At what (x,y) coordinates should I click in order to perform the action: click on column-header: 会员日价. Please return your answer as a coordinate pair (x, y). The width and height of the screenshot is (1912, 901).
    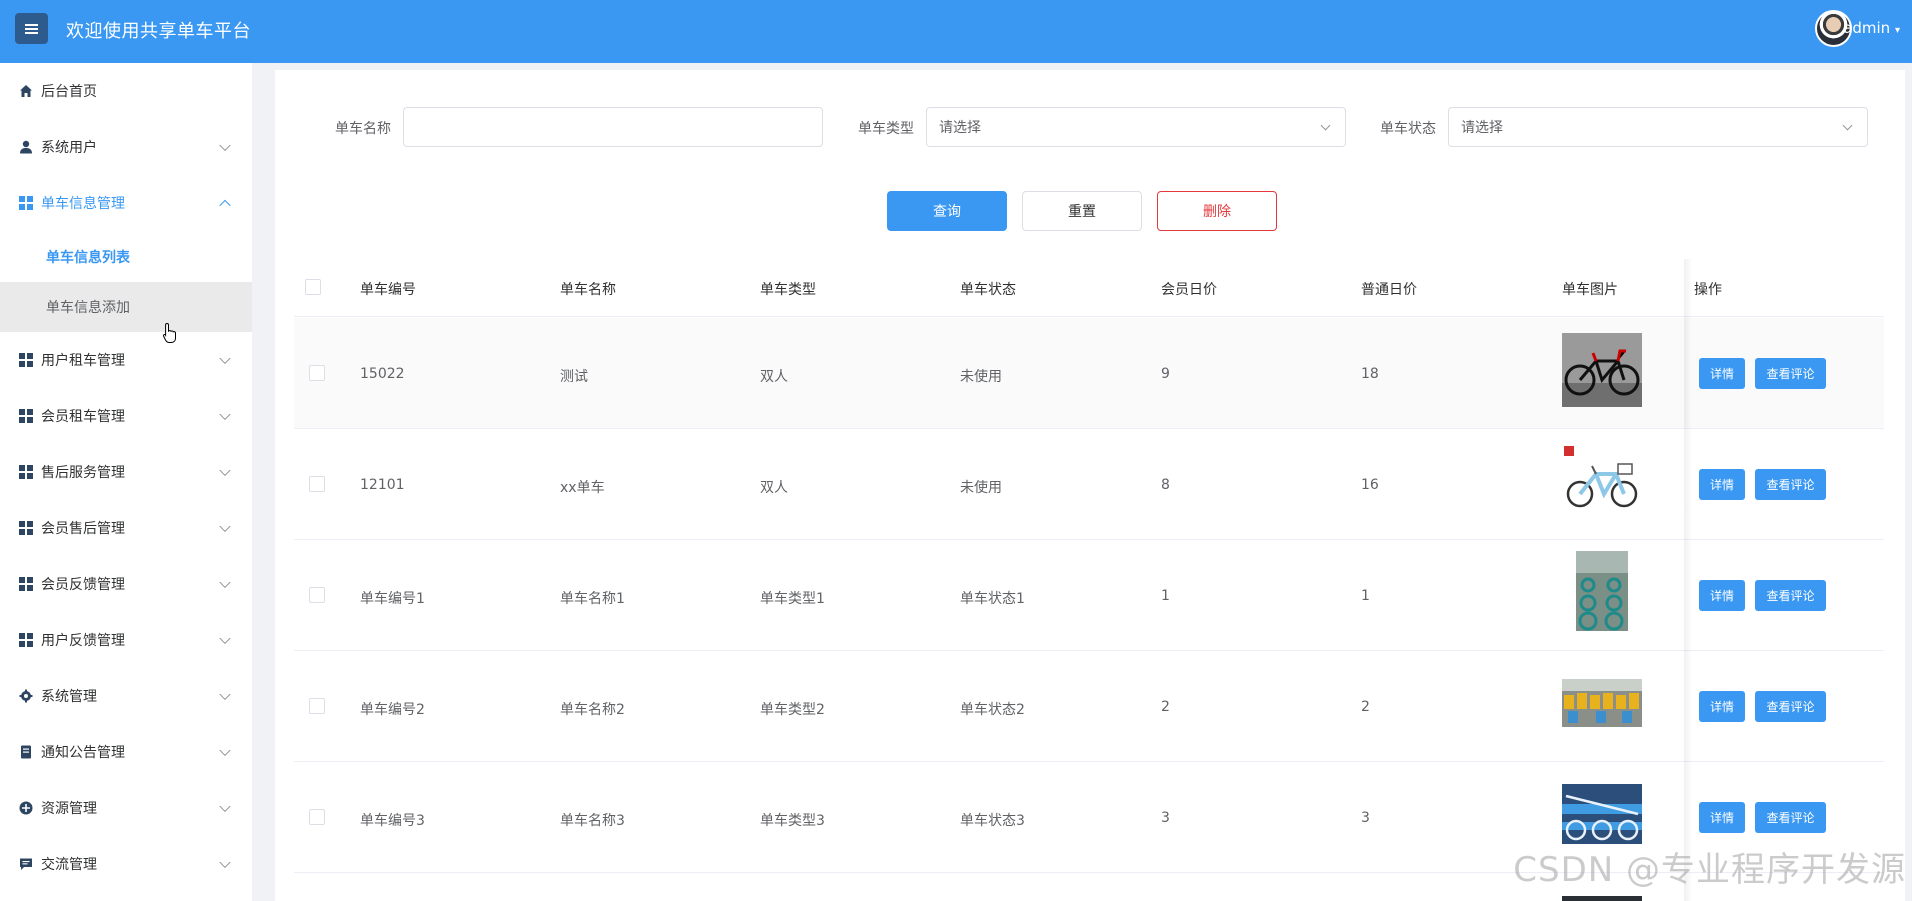
    Looking at the image, I should click on (1189, 290).